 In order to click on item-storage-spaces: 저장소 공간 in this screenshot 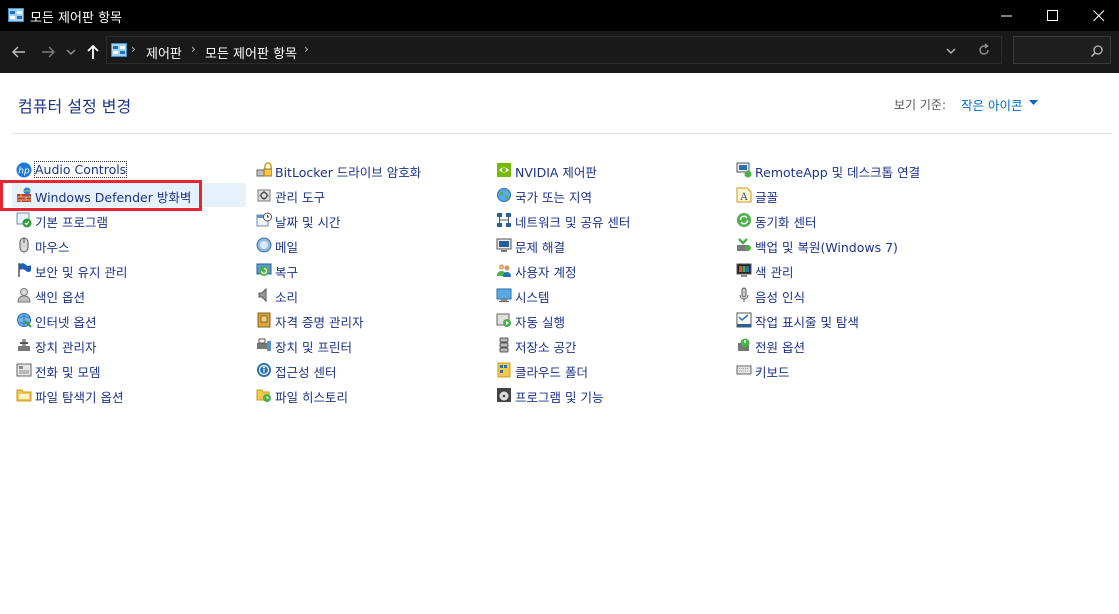, I will do `click(609, 345)`.